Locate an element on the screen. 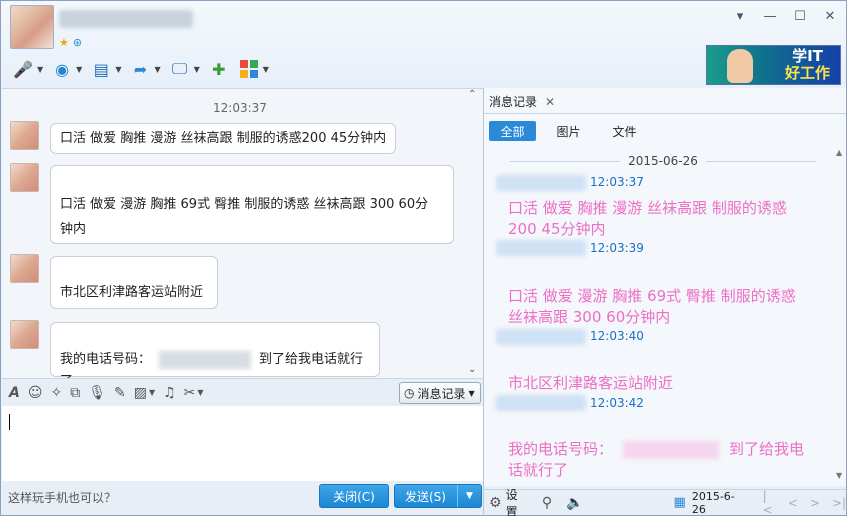 The image size is (847, 516). file-transfer-icon: ➦ is located at coordinates (140, 69).